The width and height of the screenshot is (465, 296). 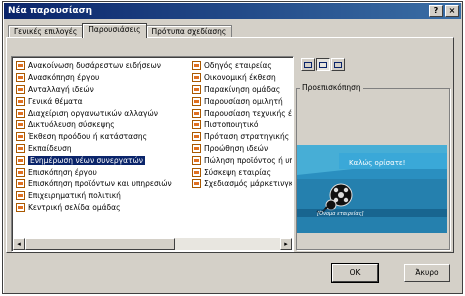 I want to click on help-button: ?, so click(x=436, y=11).